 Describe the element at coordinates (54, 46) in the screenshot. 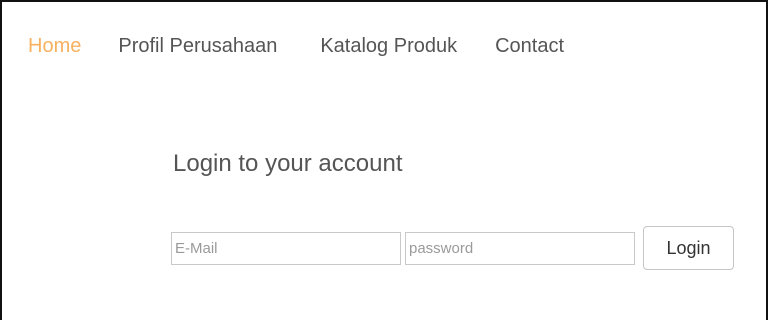

I see `nav-item-home: Home` at that location.